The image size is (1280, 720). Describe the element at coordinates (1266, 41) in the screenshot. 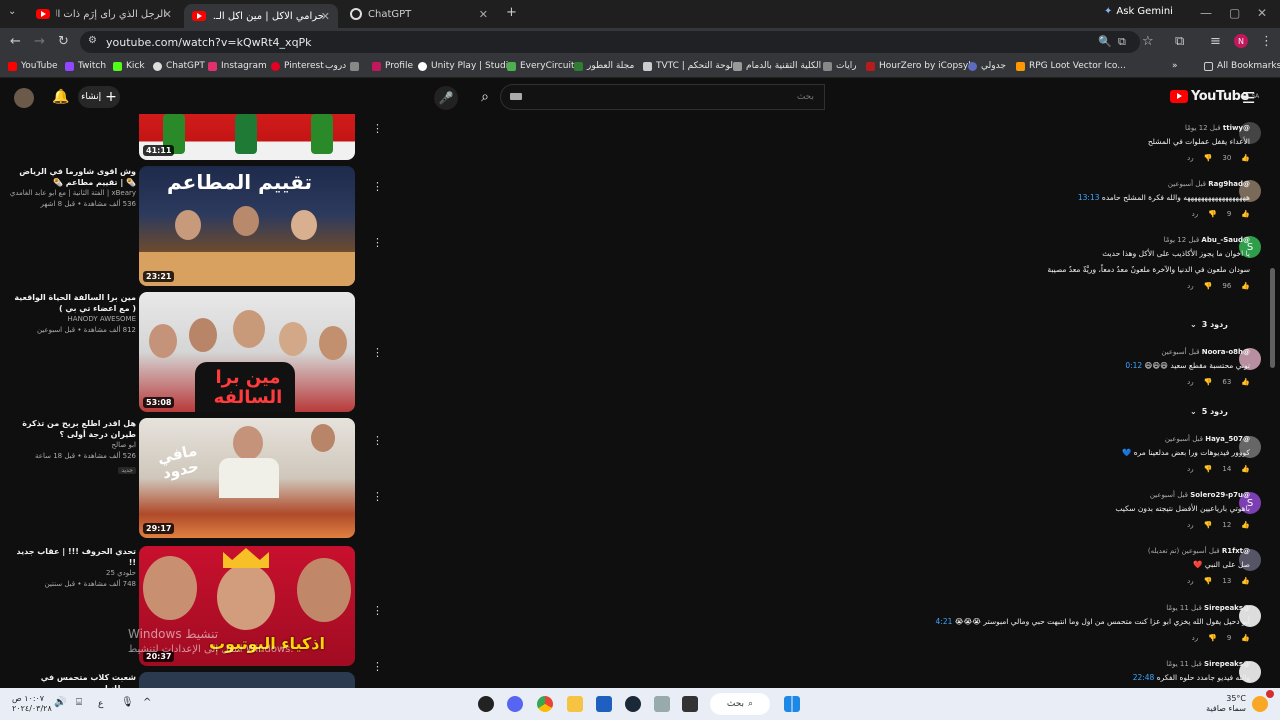

I see `browser-menu-icon: ⋮` at that location.